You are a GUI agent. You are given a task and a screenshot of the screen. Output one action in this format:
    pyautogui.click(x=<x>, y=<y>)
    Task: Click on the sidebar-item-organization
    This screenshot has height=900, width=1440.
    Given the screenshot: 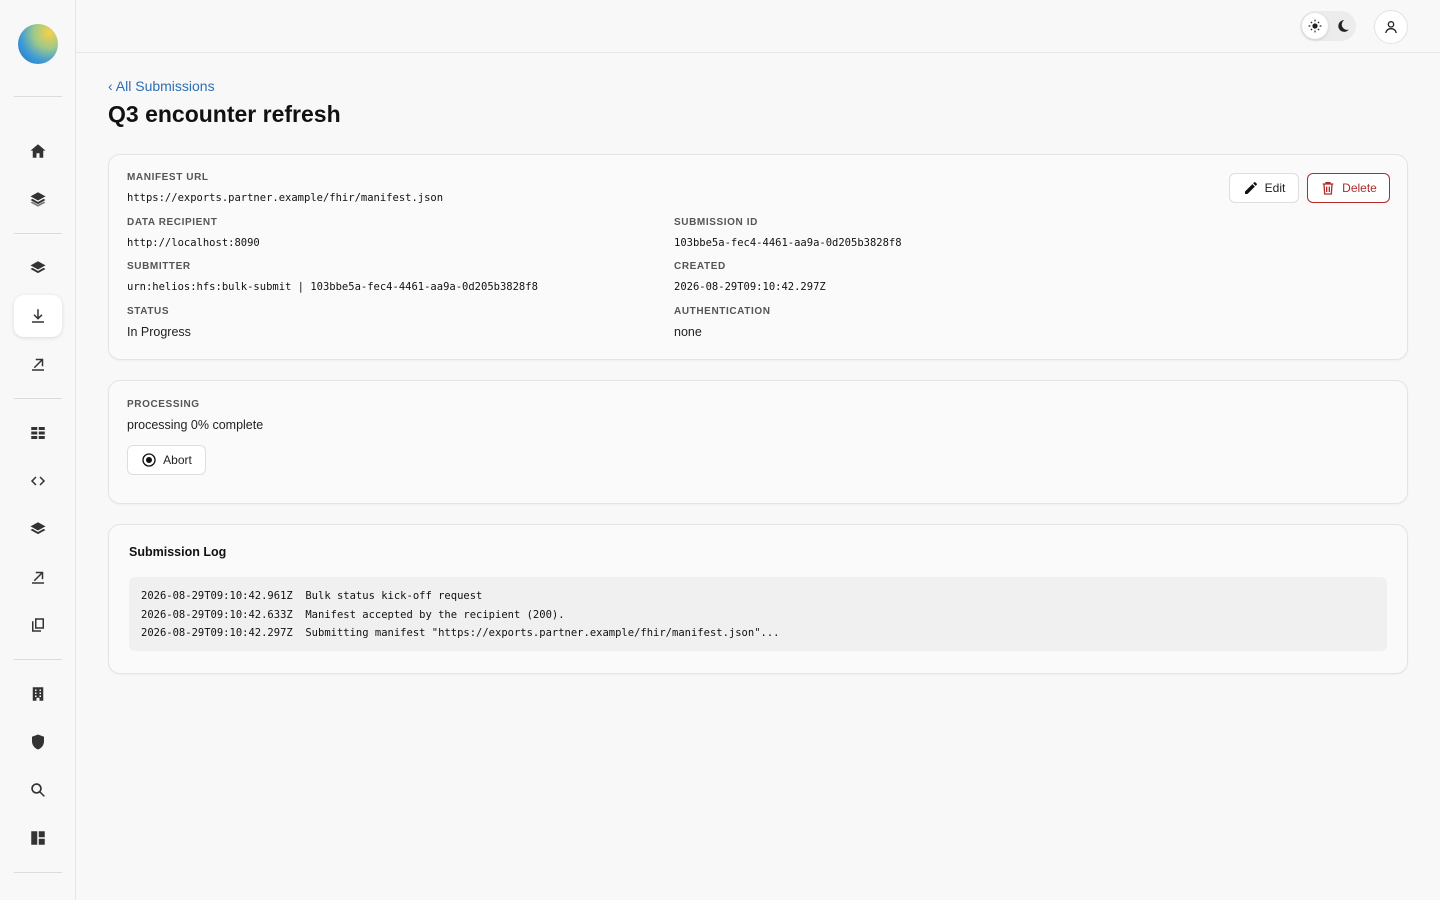 What is the action you would take?
    pyautogui.click(x=38, y=694)
    